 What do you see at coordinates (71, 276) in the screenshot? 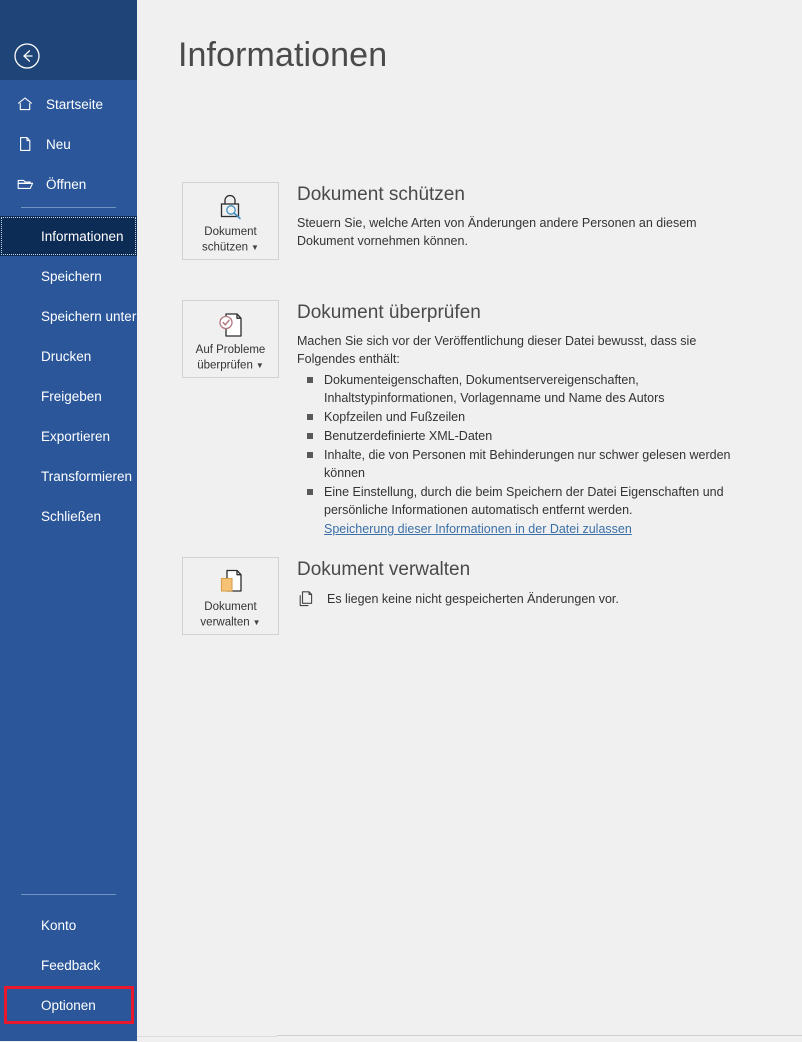
I see `sidebar-item-label: Speichern` at bounding box center [71, 276].